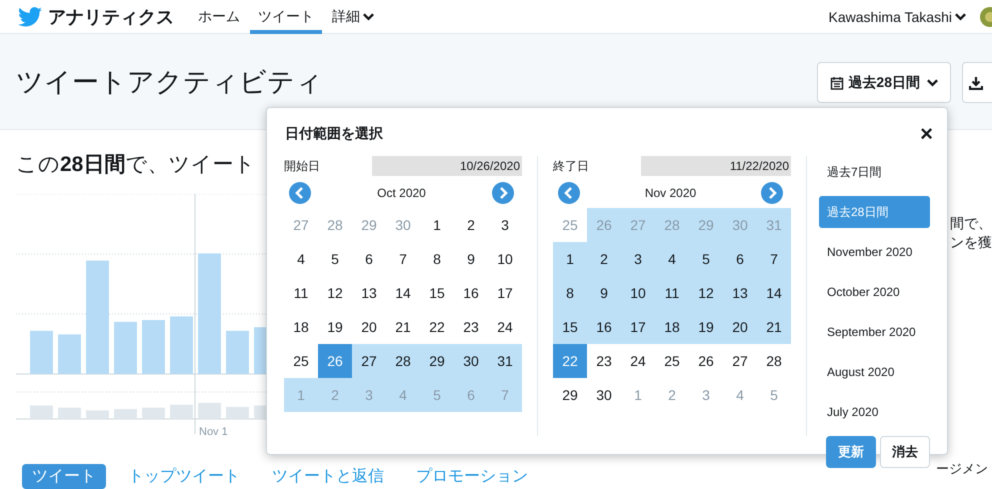 This screenshot has width=992, height=489. What do you see at coordinates (897, 16) in the screenshot?
I see `user-menu: Kawashima Takashi` at bounding box center [897, 16].